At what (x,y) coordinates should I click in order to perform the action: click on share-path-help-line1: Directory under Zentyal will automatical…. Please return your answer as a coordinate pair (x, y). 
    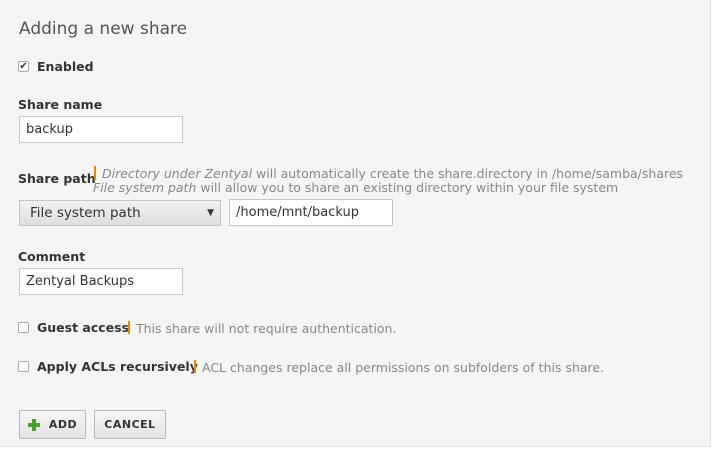
    Looking at the image, I should click on (392, 173).